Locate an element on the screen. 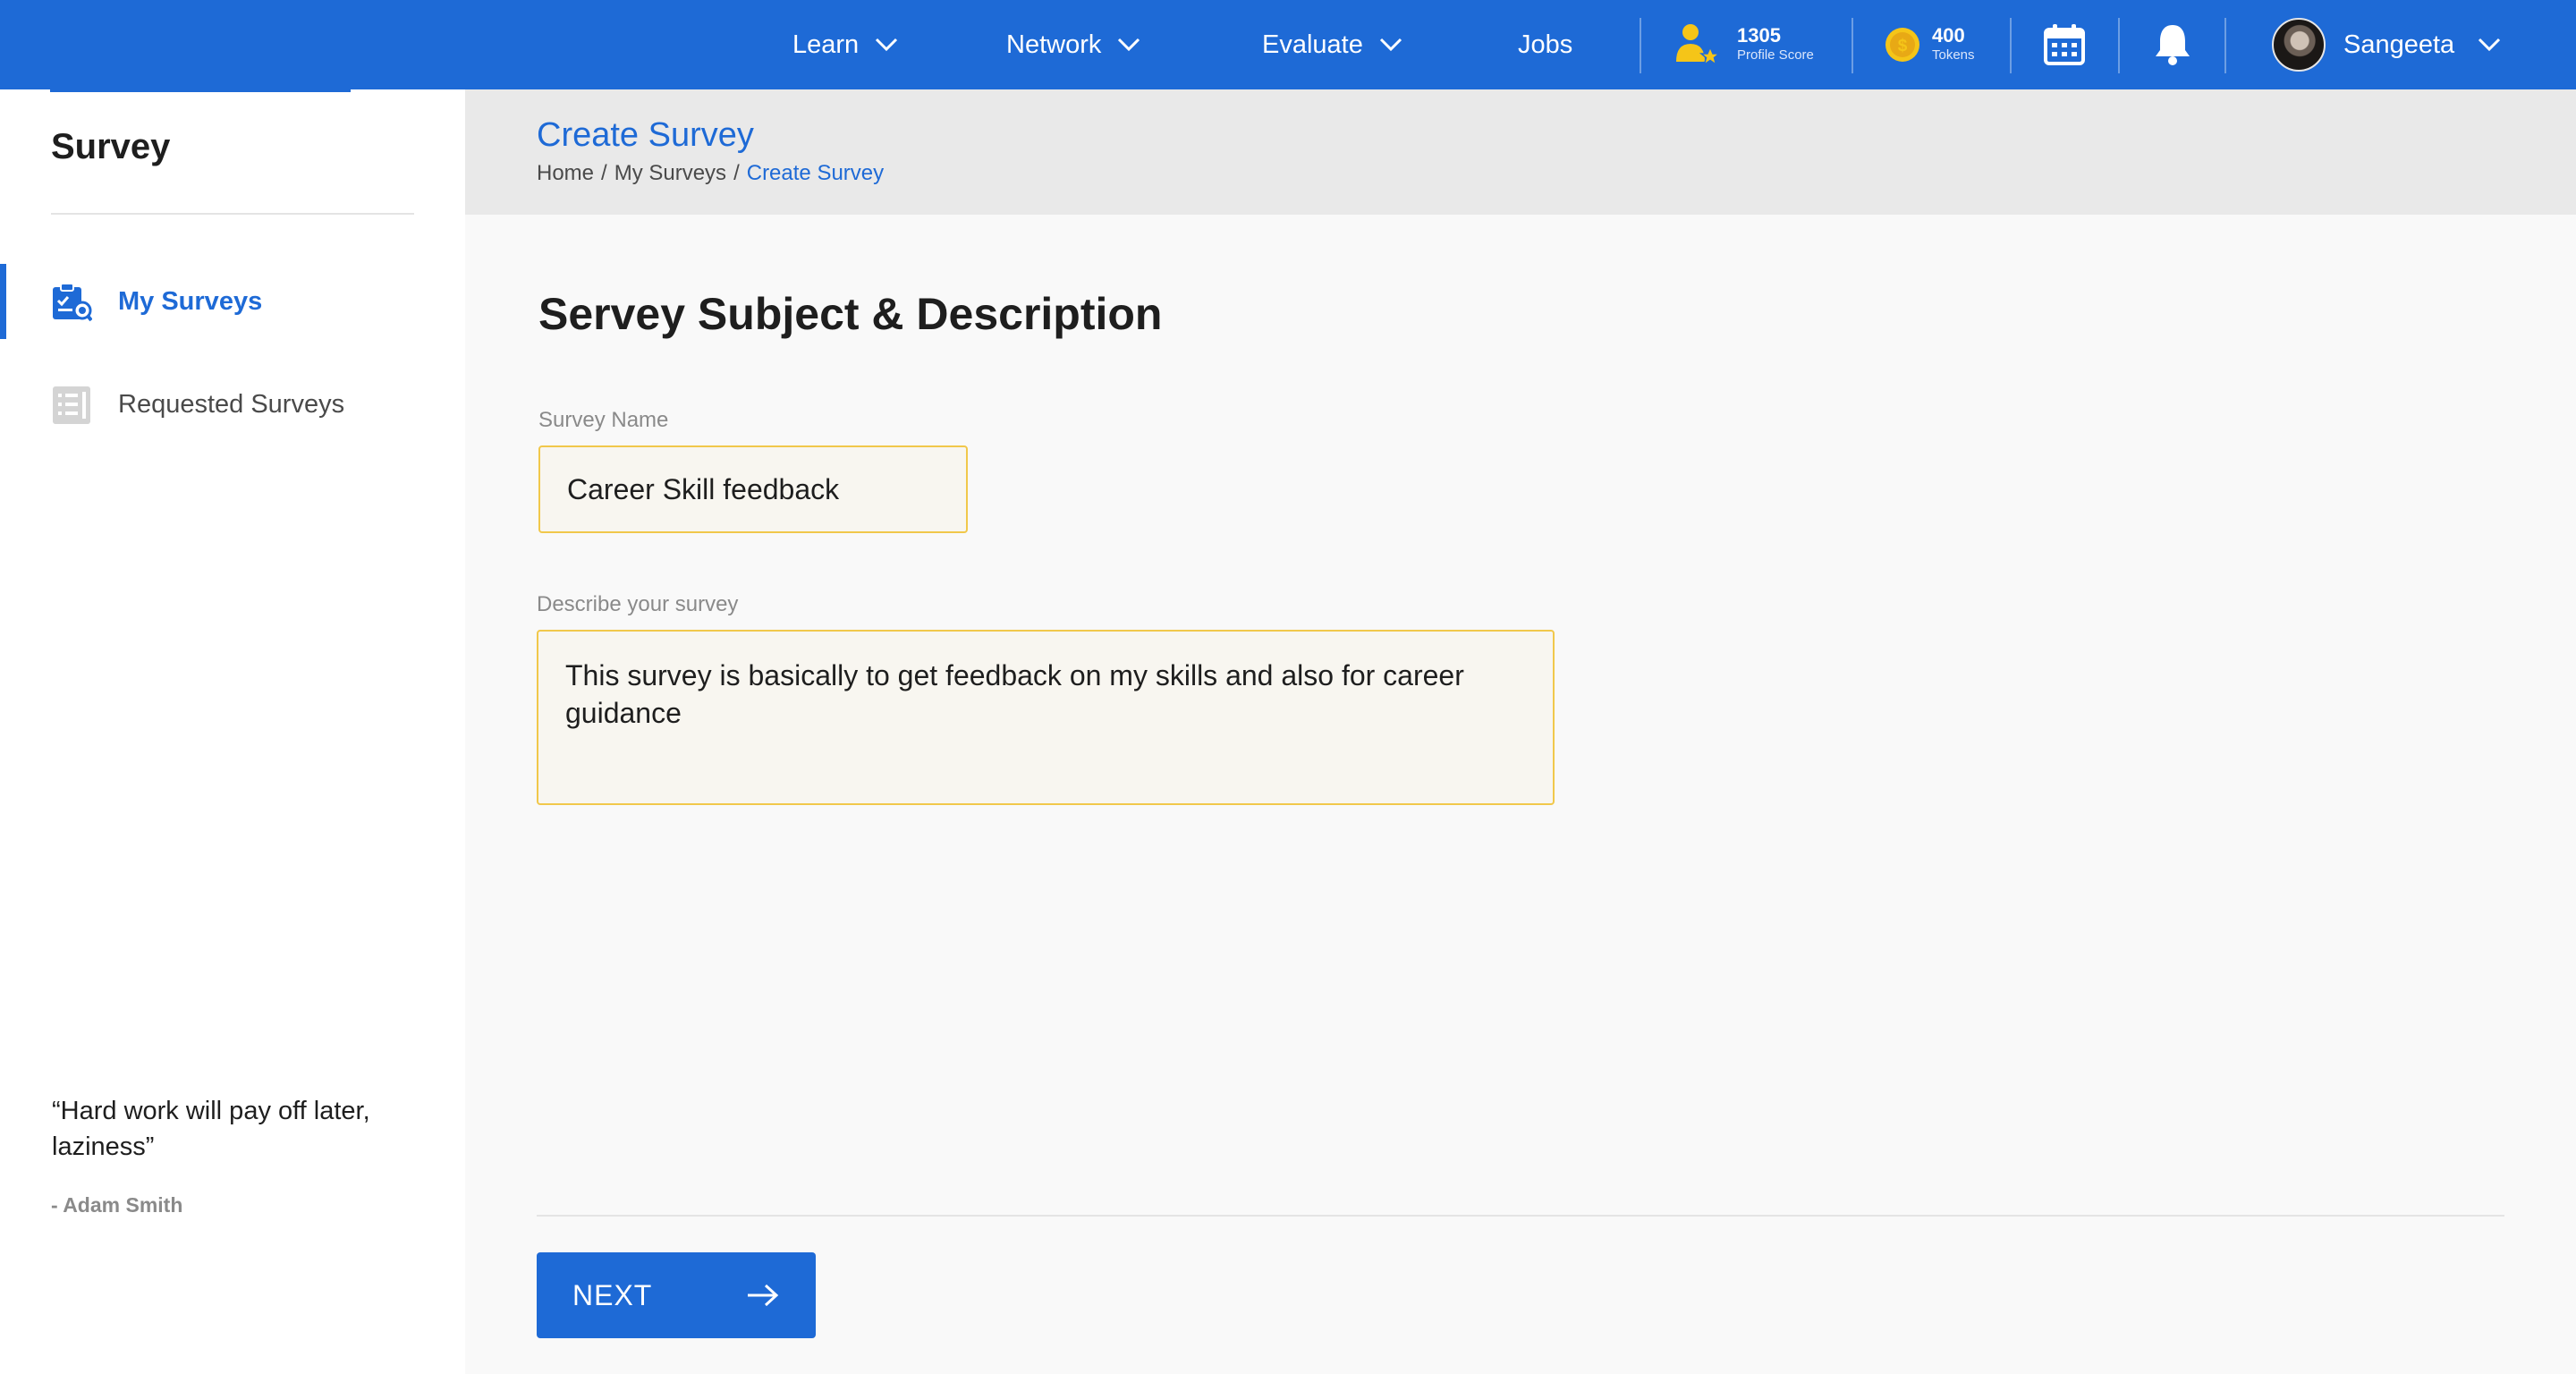 The image size is (2576, 1374). profile-score: 1305 Profile Score is located at coordinates (1744, 44).